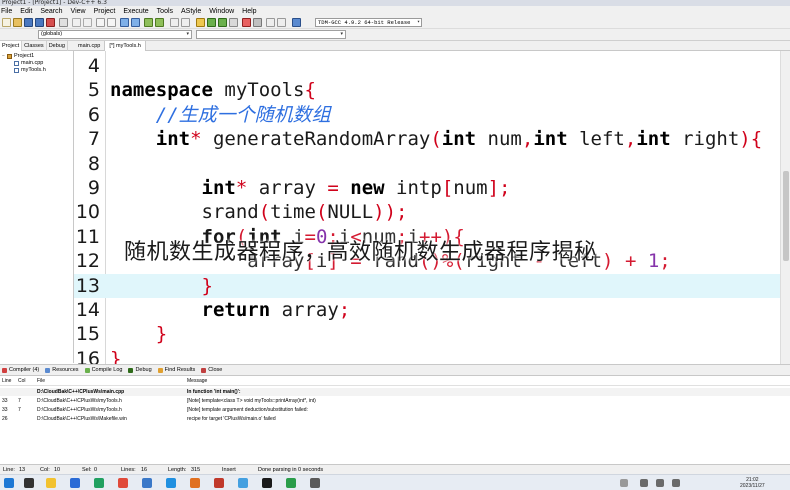 This screenshot has width=790, height=490. What do you see at coordinates (660, 483) in the screenshot?
I see `volume-icon` at bounding box center [660, 483].